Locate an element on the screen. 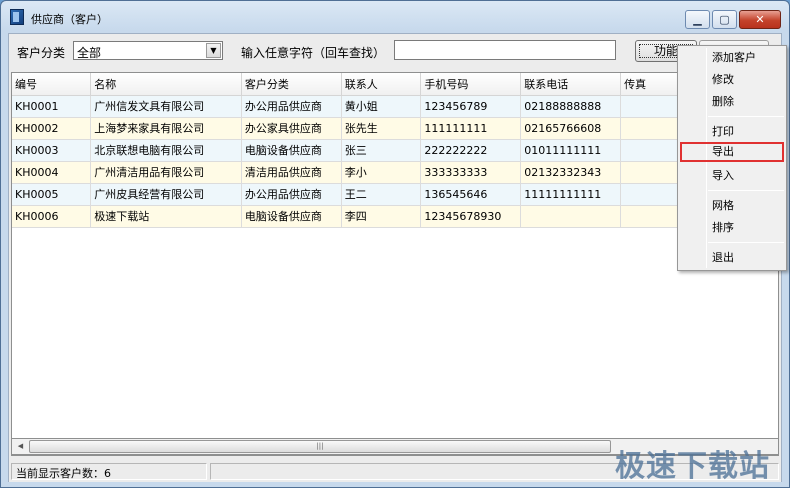 Image resolution: width=790 pixels, height=488 pixels. column-header-contact: 联系人 is located at coordinates (381, 84).